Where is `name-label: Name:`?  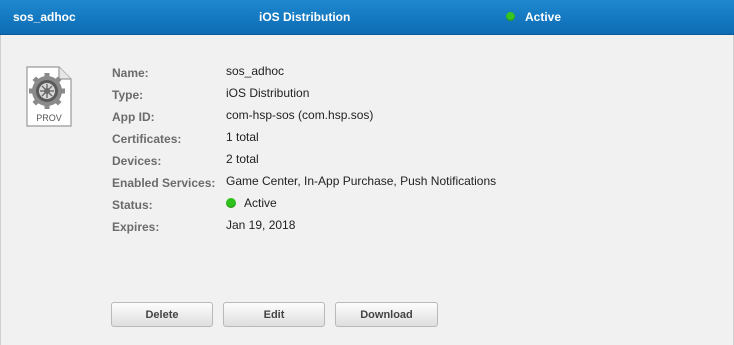
name-label: Name: is located at coordinates (130, 73).